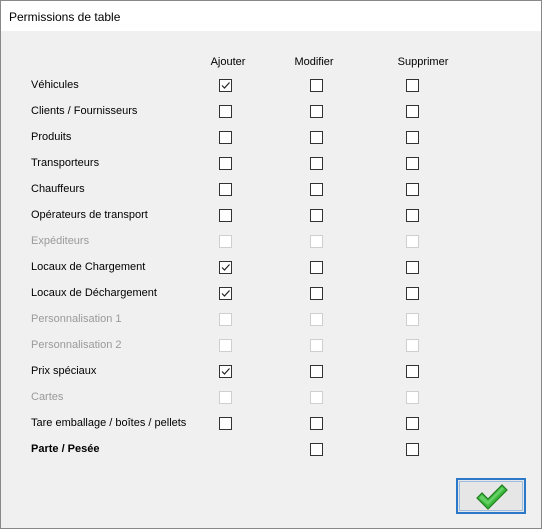 The width and height of the screenshot is (542, 529). I want to click on checkbox-ajouter-expediteurs, so click(225, 241).